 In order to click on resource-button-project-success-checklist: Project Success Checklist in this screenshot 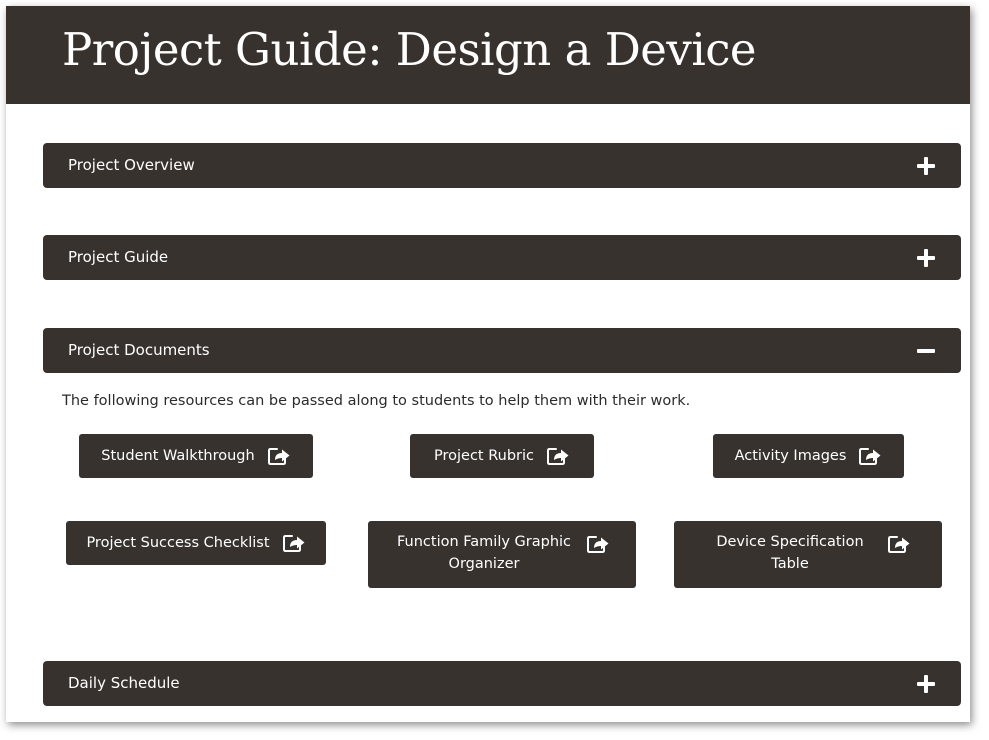, I will do `click(196, 543)`.